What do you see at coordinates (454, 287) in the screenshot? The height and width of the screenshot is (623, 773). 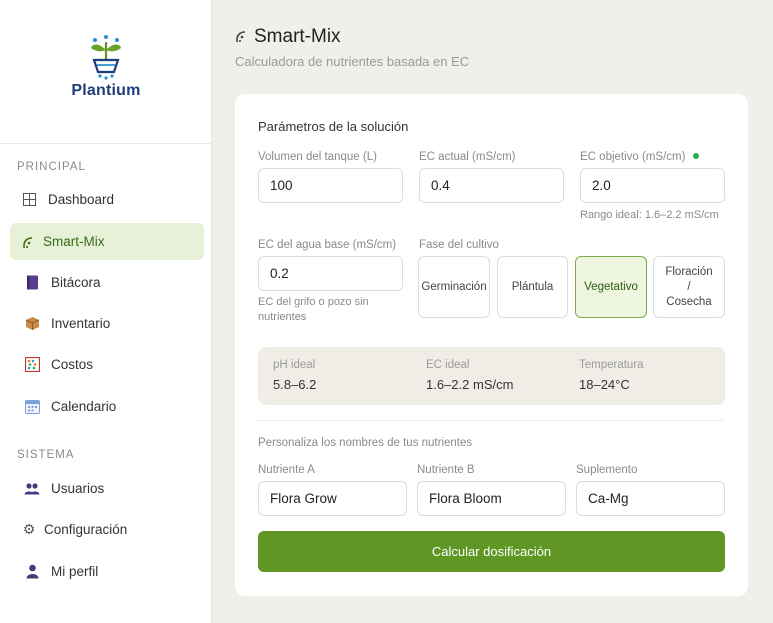 I see `phase-option-germinacion: Germinación` at bounding box center [454, 287].